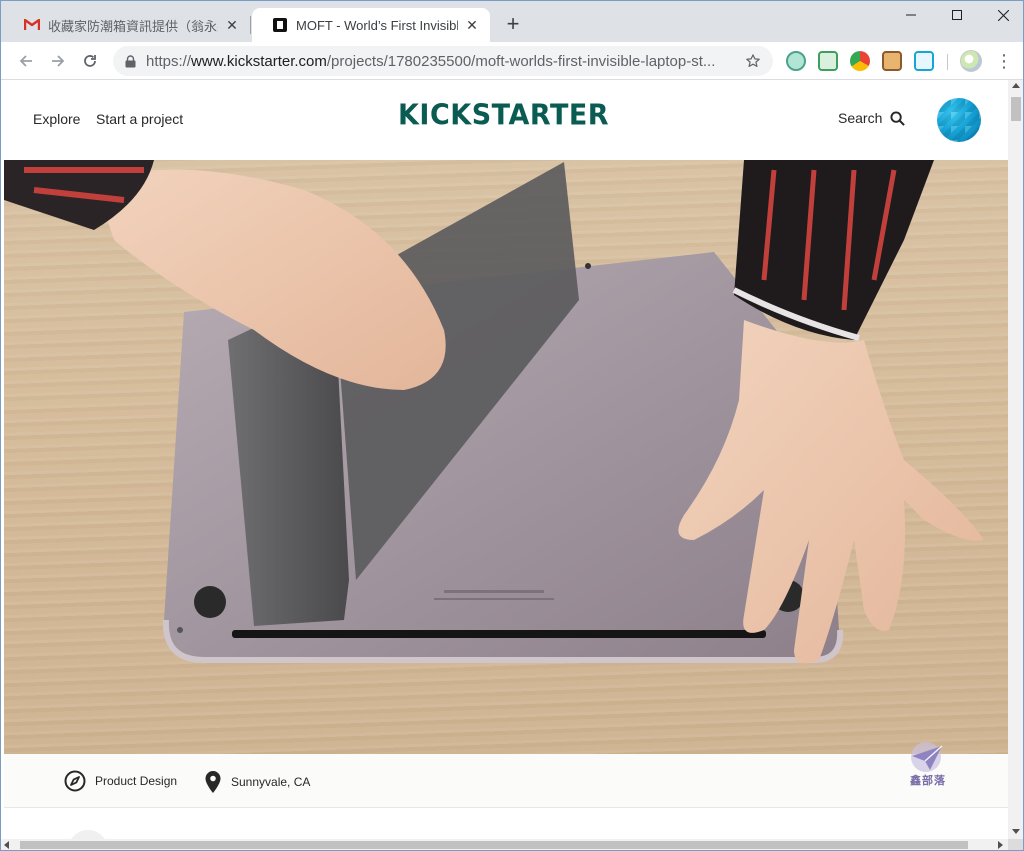 Image resolution: width=1024 pixels, height=851 pixels. What do you see at coordinates (860, 118) in the screenshot?
I see `search-label: Search` at bounding box center [860, 118].